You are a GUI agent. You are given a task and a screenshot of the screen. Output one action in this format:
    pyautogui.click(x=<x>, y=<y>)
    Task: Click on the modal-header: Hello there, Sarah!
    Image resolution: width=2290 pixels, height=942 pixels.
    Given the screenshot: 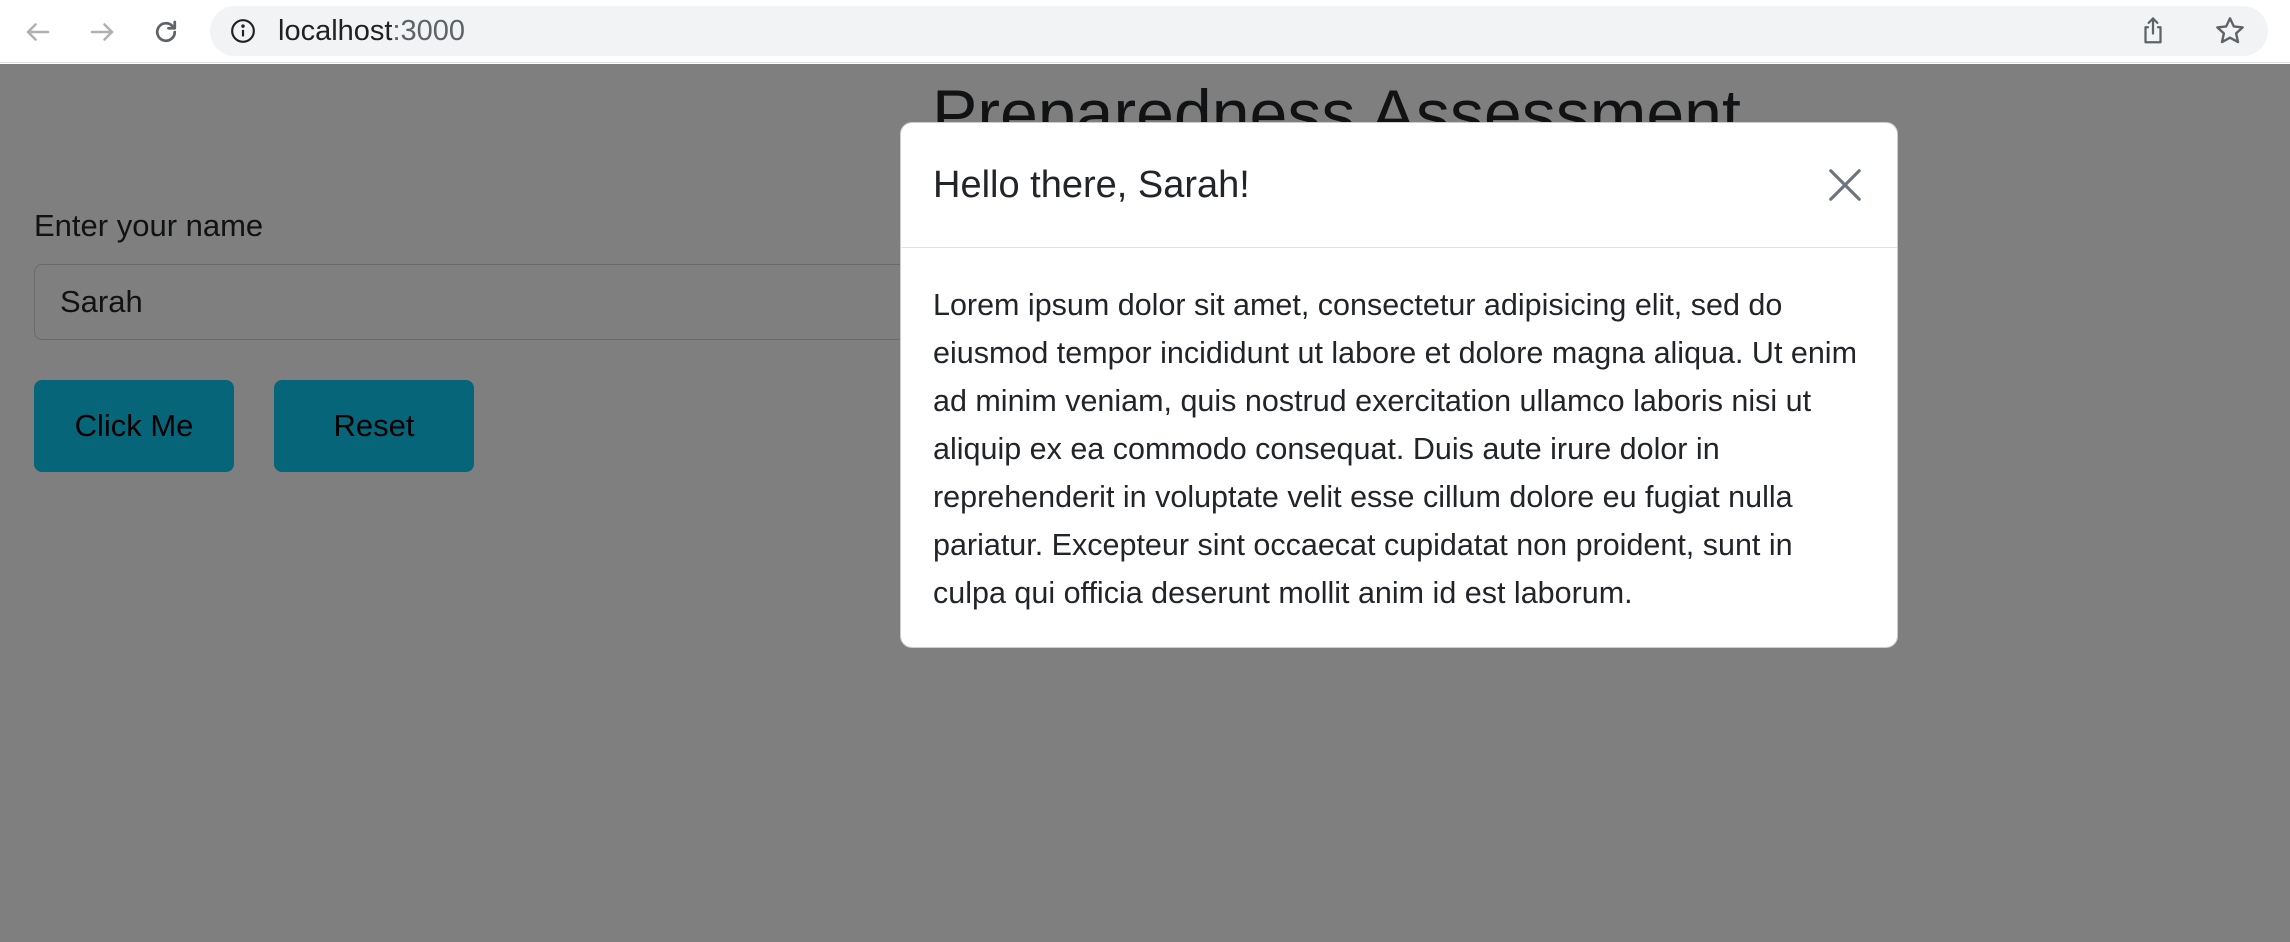 What is the action you would take?
    pyautogui.click(x=1399, y=185)
    